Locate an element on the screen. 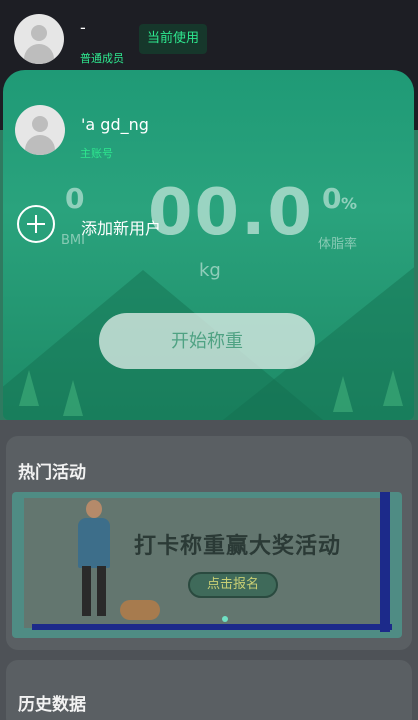 The width and height of the screenshot is (418, 720). current-user-role: 普通成员 is located at coordinates (102, 58).